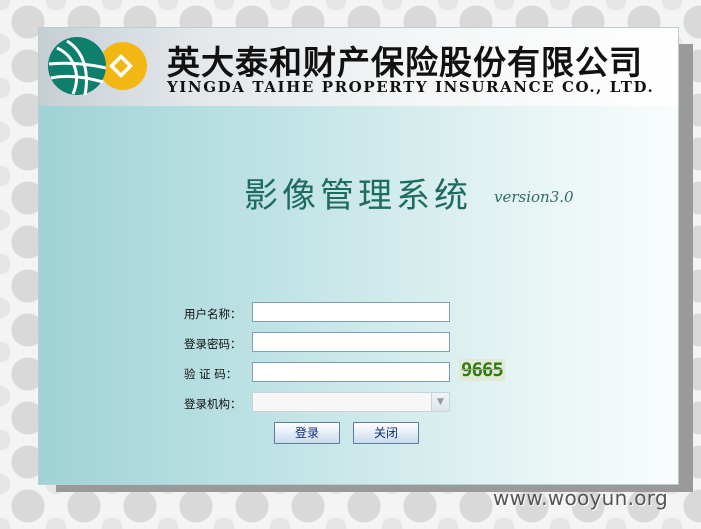  What do you see at coordinates (97, 66) in the screenshot?
I see `globe-coin-logo-icon` at bounding box center [97, 66].